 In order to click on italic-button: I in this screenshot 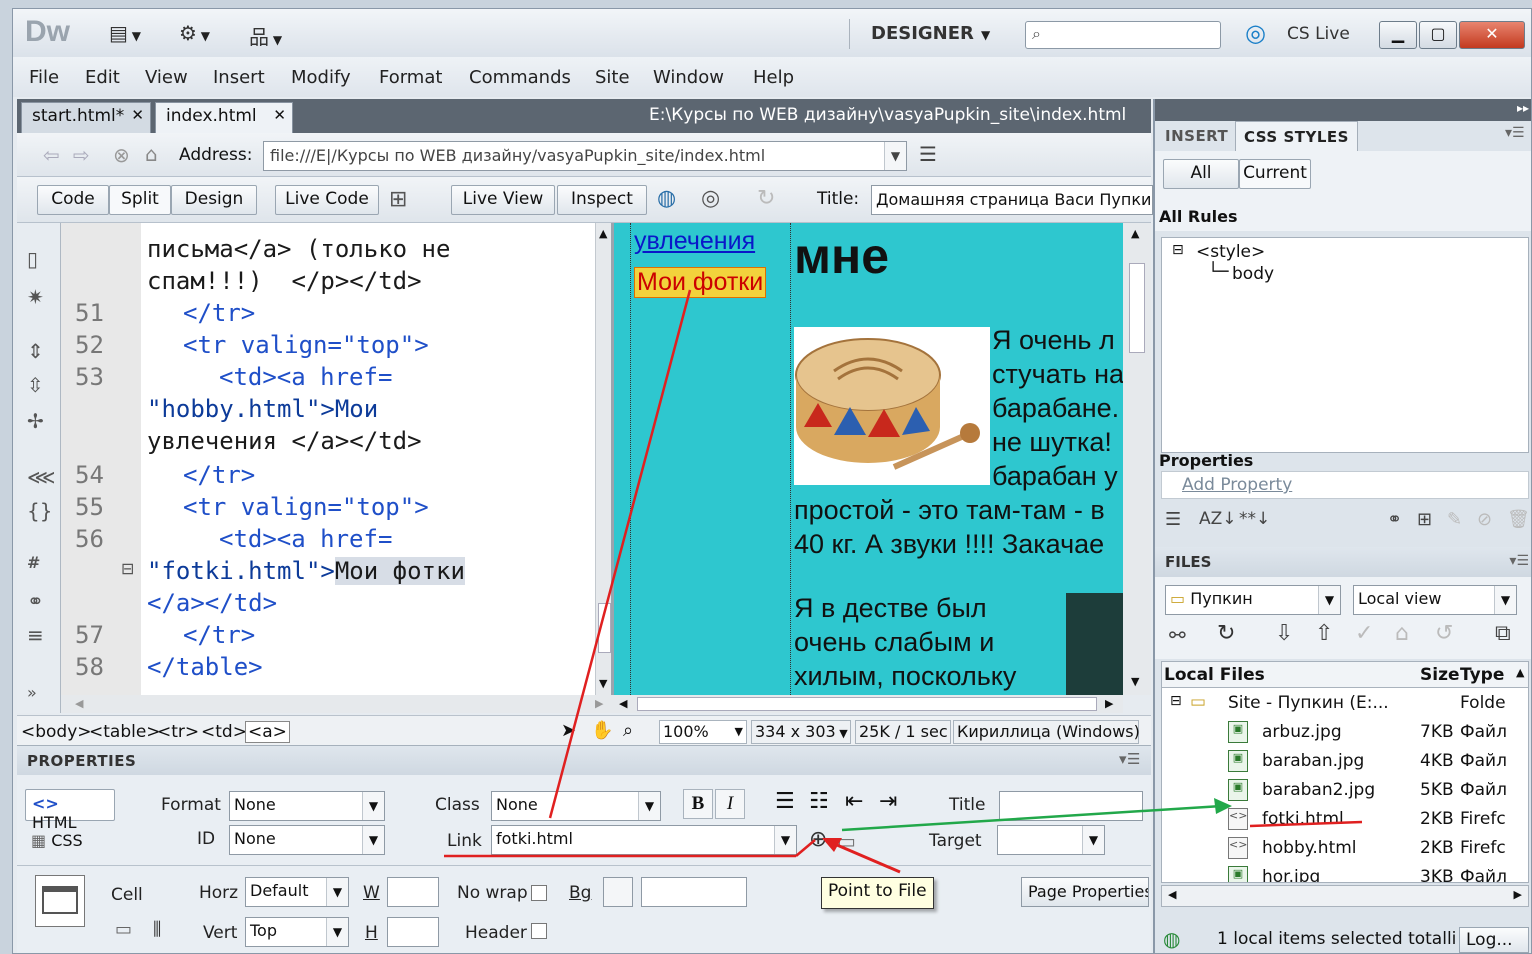, I will do `click(730, 804)`.